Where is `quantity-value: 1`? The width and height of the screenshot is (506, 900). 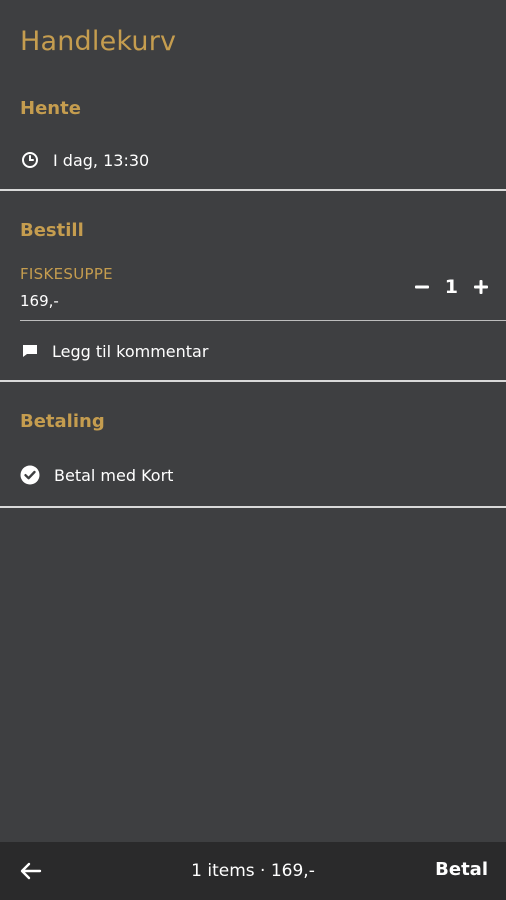 quantity-value: 1 is located at coordinates (451, 287).